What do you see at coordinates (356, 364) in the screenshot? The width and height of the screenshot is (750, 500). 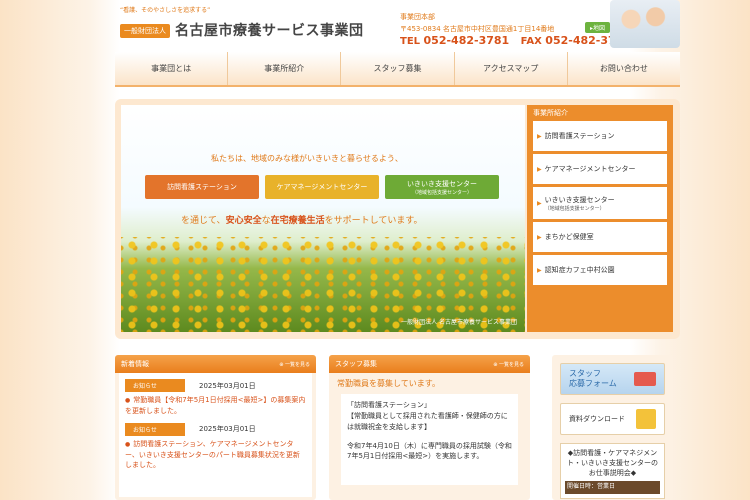 I see `staff-title: スタッフ募集` at bounding box center [356, 364].